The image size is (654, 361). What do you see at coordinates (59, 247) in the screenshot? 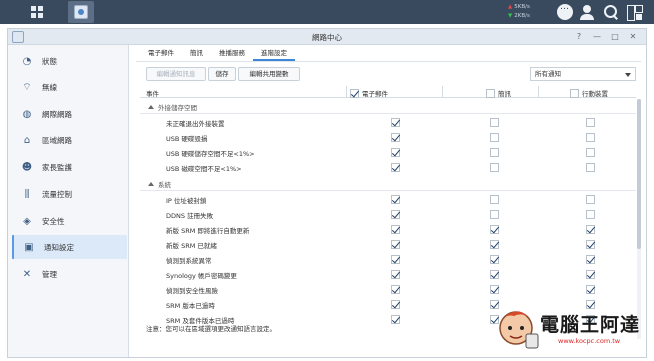
I see `sidebar-item-label: 通知設定` at bounding box center [59, 247].